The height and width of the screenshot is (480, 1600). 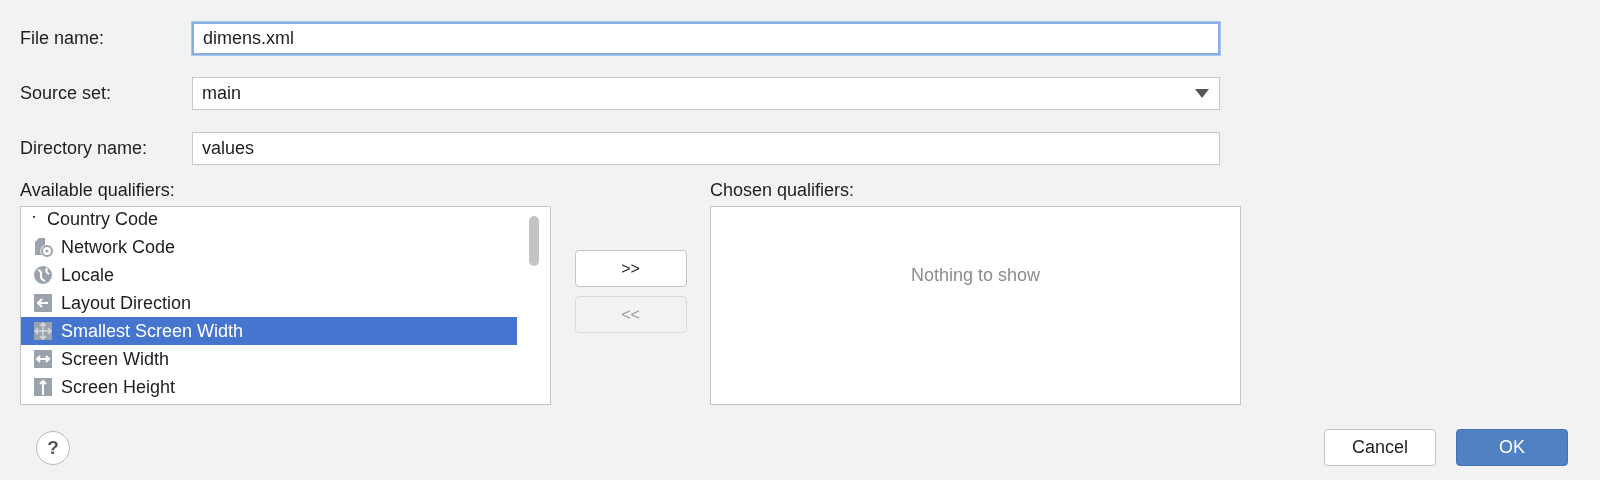 I want to click on scrollbar-thumb, so click(x=534, y=241).